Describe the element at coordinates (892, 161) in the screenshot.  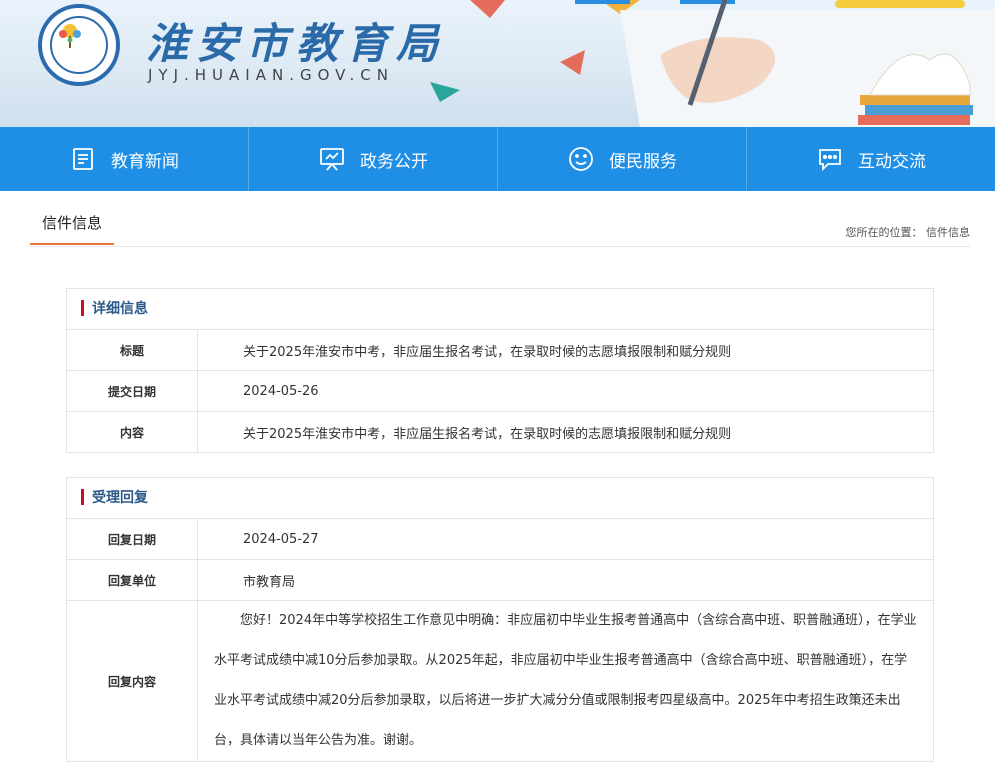
I see `nav-label: 互动交流` at that location.